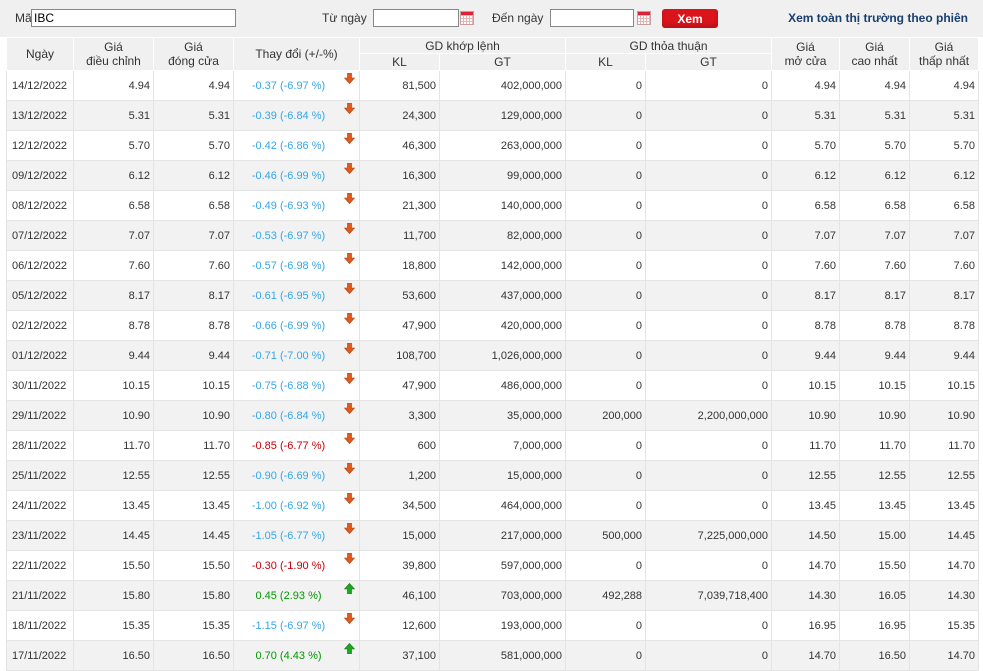 This screenshot has height=671, width=983. What do you see at coordinates (875, 355) in the screenshot?
I see `high-price-cell: 9.44` at bounding box center [875, 355].